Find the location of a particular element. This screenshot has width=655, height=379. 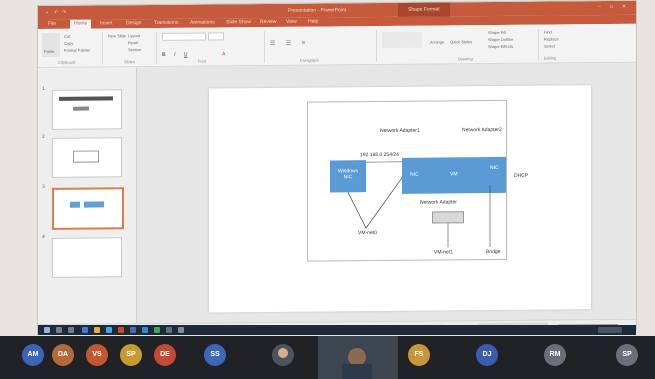

network-adapter-box is located at coordinates (448, 217).